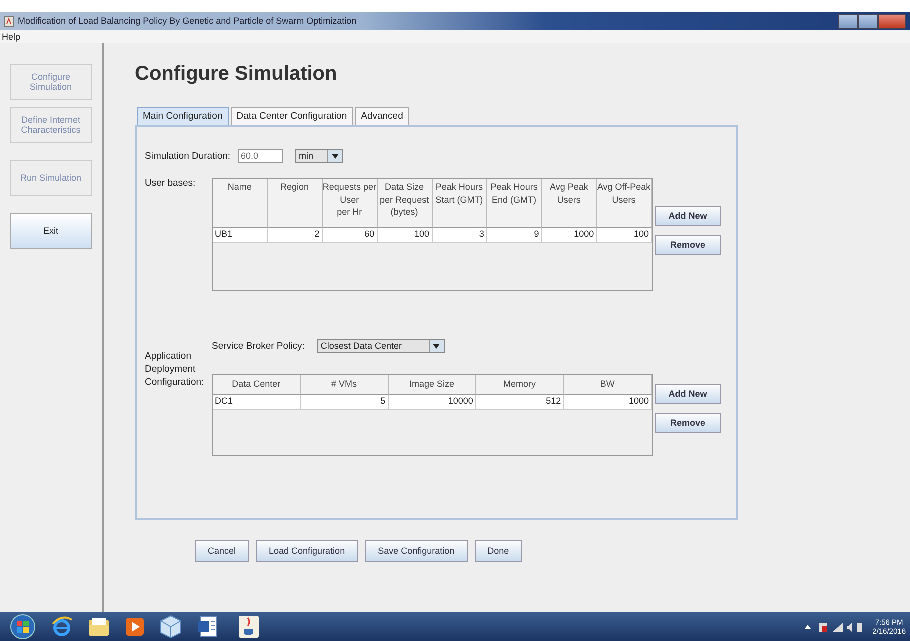  Describe the element at coordinates (171, 184) in the screenshot. I see `section-label: User bases:` at that location.